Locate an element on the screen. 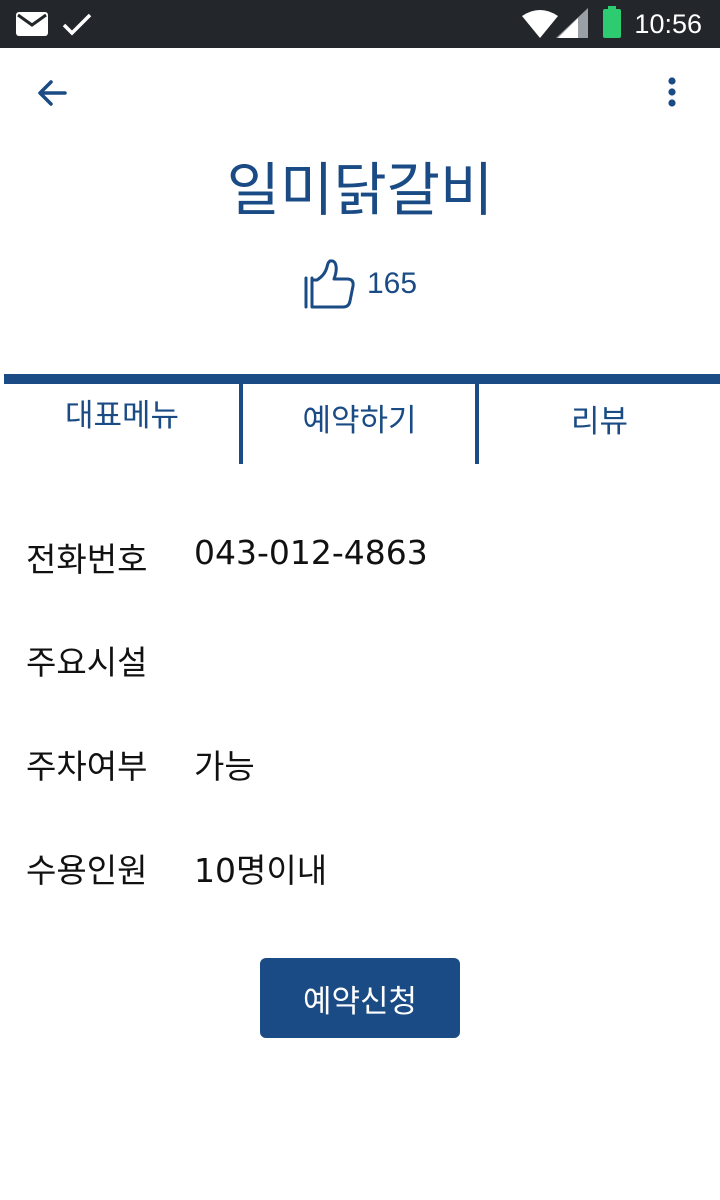 The height and width of the screenshot is (1200, 720). mail-icon is located at coordinates (32, 24).